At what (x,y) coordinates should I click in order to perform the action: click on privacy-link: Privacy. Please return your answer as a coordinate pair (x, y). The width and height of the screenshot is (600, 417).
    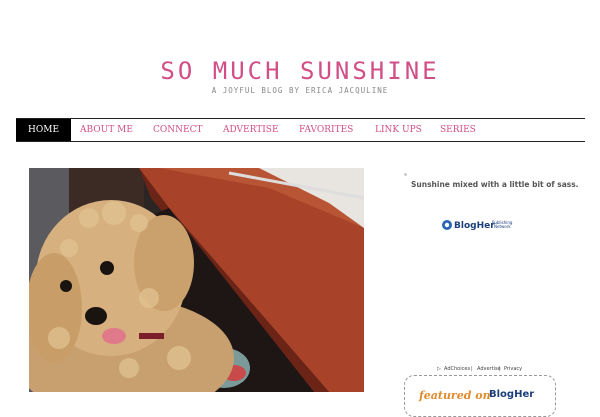
    Looking at the image, I should click on (513, 369).